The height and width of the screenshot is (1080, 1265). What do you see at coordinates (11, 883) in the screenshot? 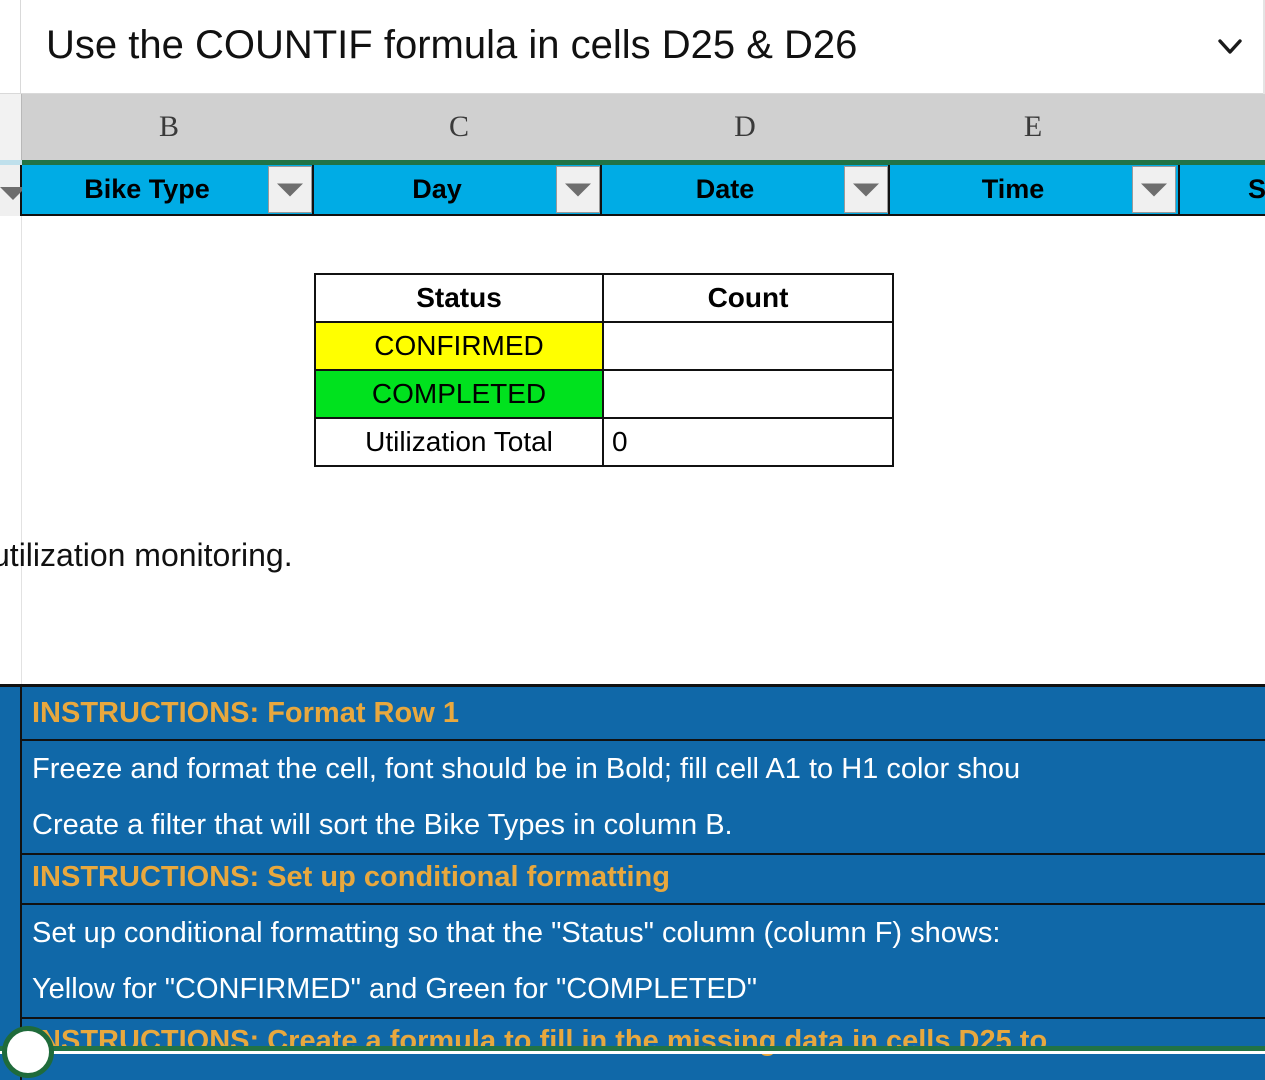
I see `instructions-gutter` at bounding box center [11, 883].